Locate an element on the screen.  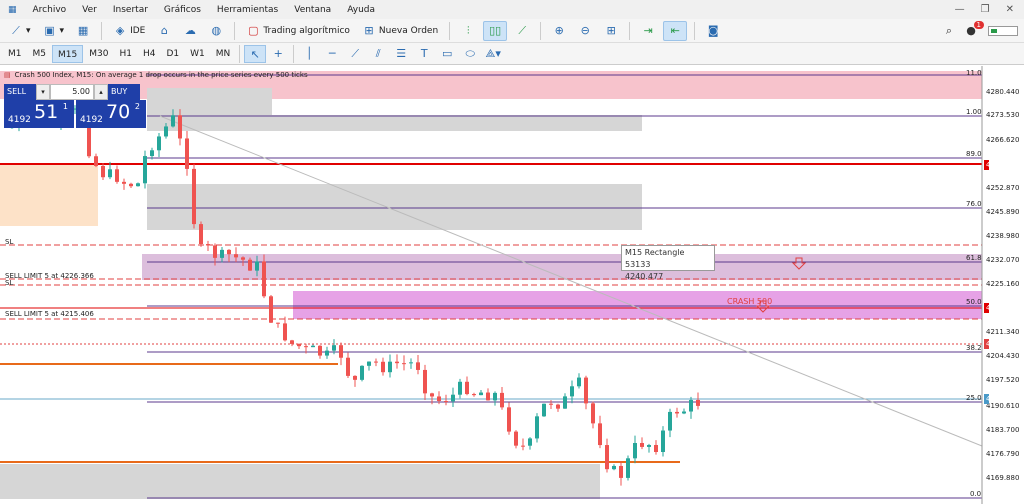
zoom-in-button: ⊕ is located at coordinates (559, 31).